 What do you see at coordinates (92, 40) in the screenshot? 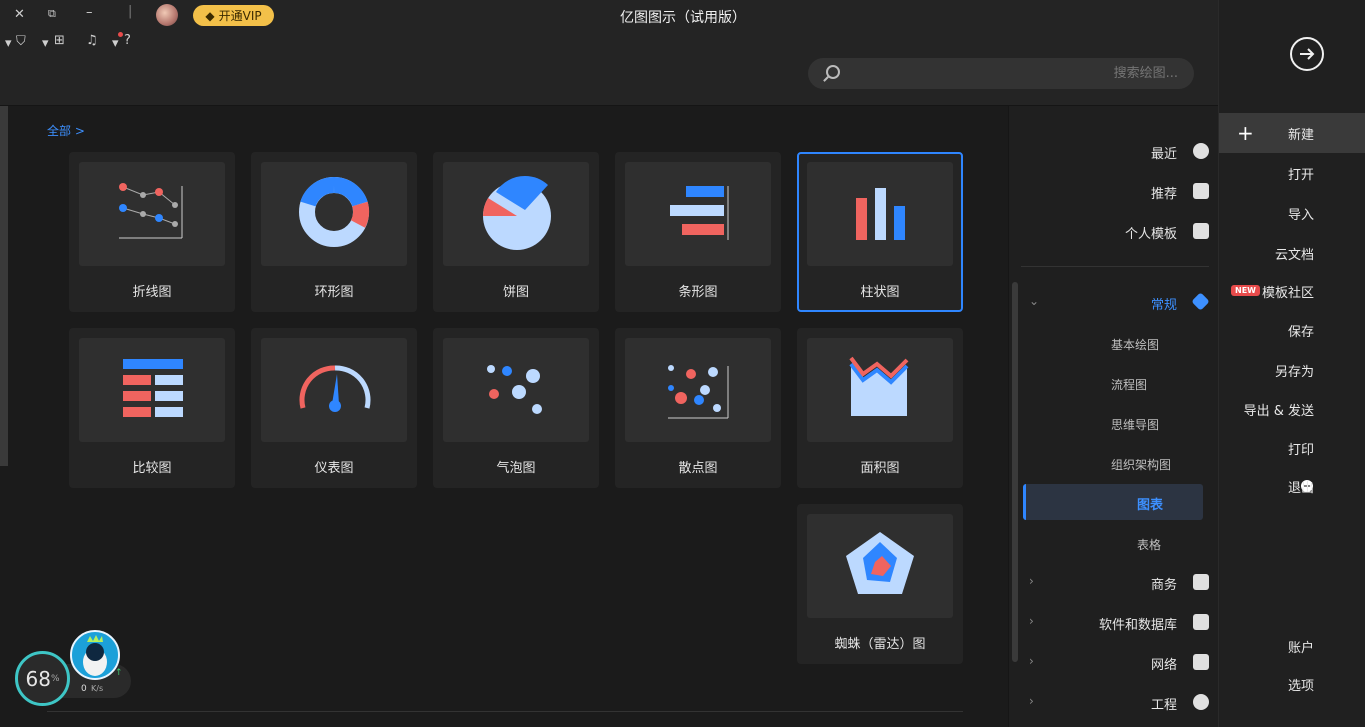
I see `bell-icon: ♫` at bounding box center [92, 40].